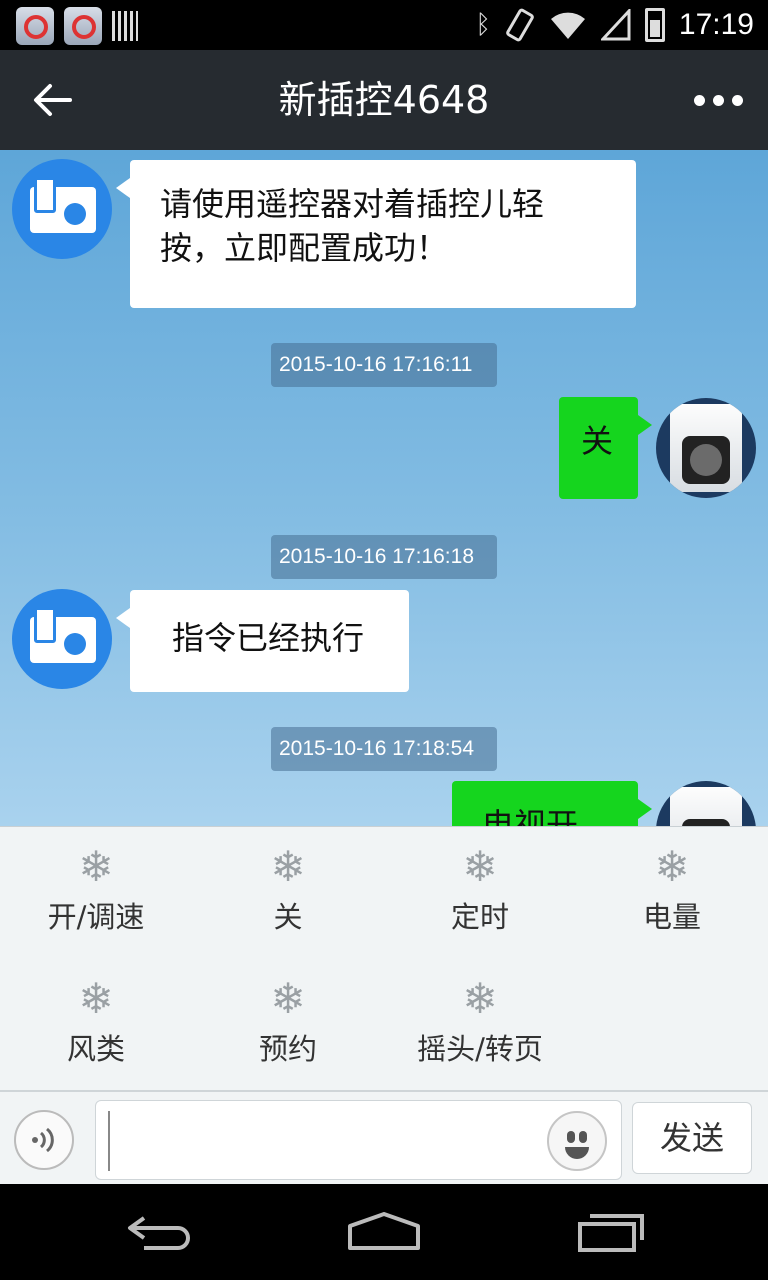 This screenshot has width=768, height=1280. I want to click on message-timestamp: 2015-10-16 17:16:18, so click(384, 557).